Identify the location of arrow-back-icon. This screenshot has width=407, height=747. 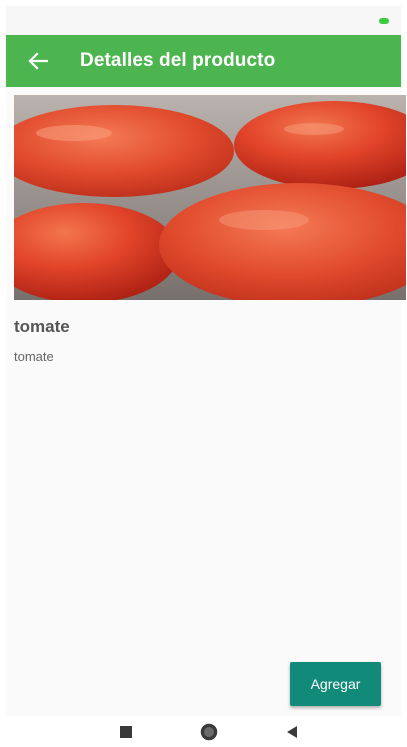
(38, 61).